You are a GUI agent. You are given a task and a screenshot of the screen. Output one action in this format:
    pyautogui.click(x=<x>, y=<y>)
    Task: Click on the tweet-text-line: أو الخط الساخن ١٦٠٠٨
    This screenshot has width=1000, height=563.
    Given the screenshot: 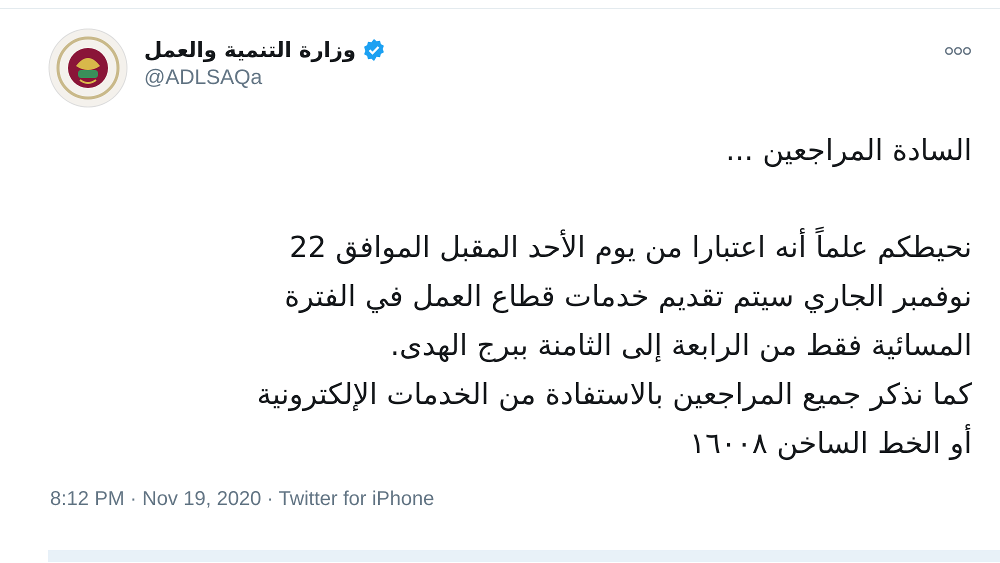 What is the action you would take?
    pyautogui.click(x=830, y=442)
    